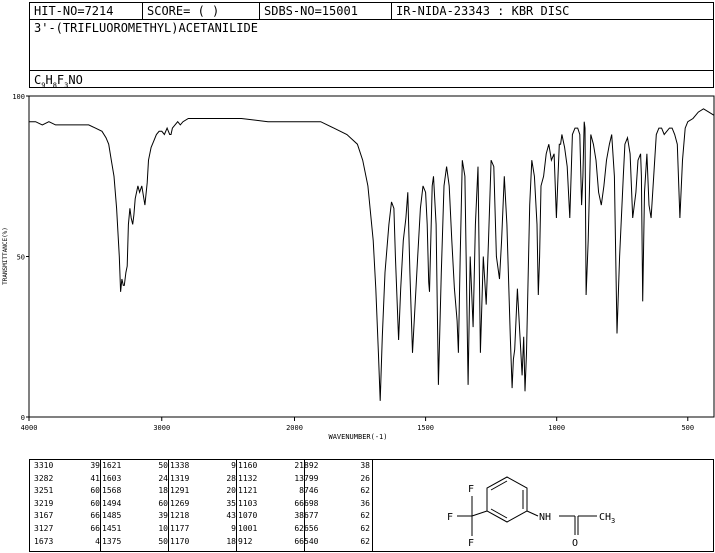 The image size is (715, 553). Describe the element at coordinates (112, 478) in the screenshot. I see `peak-wavenumber: 1603` at that location.